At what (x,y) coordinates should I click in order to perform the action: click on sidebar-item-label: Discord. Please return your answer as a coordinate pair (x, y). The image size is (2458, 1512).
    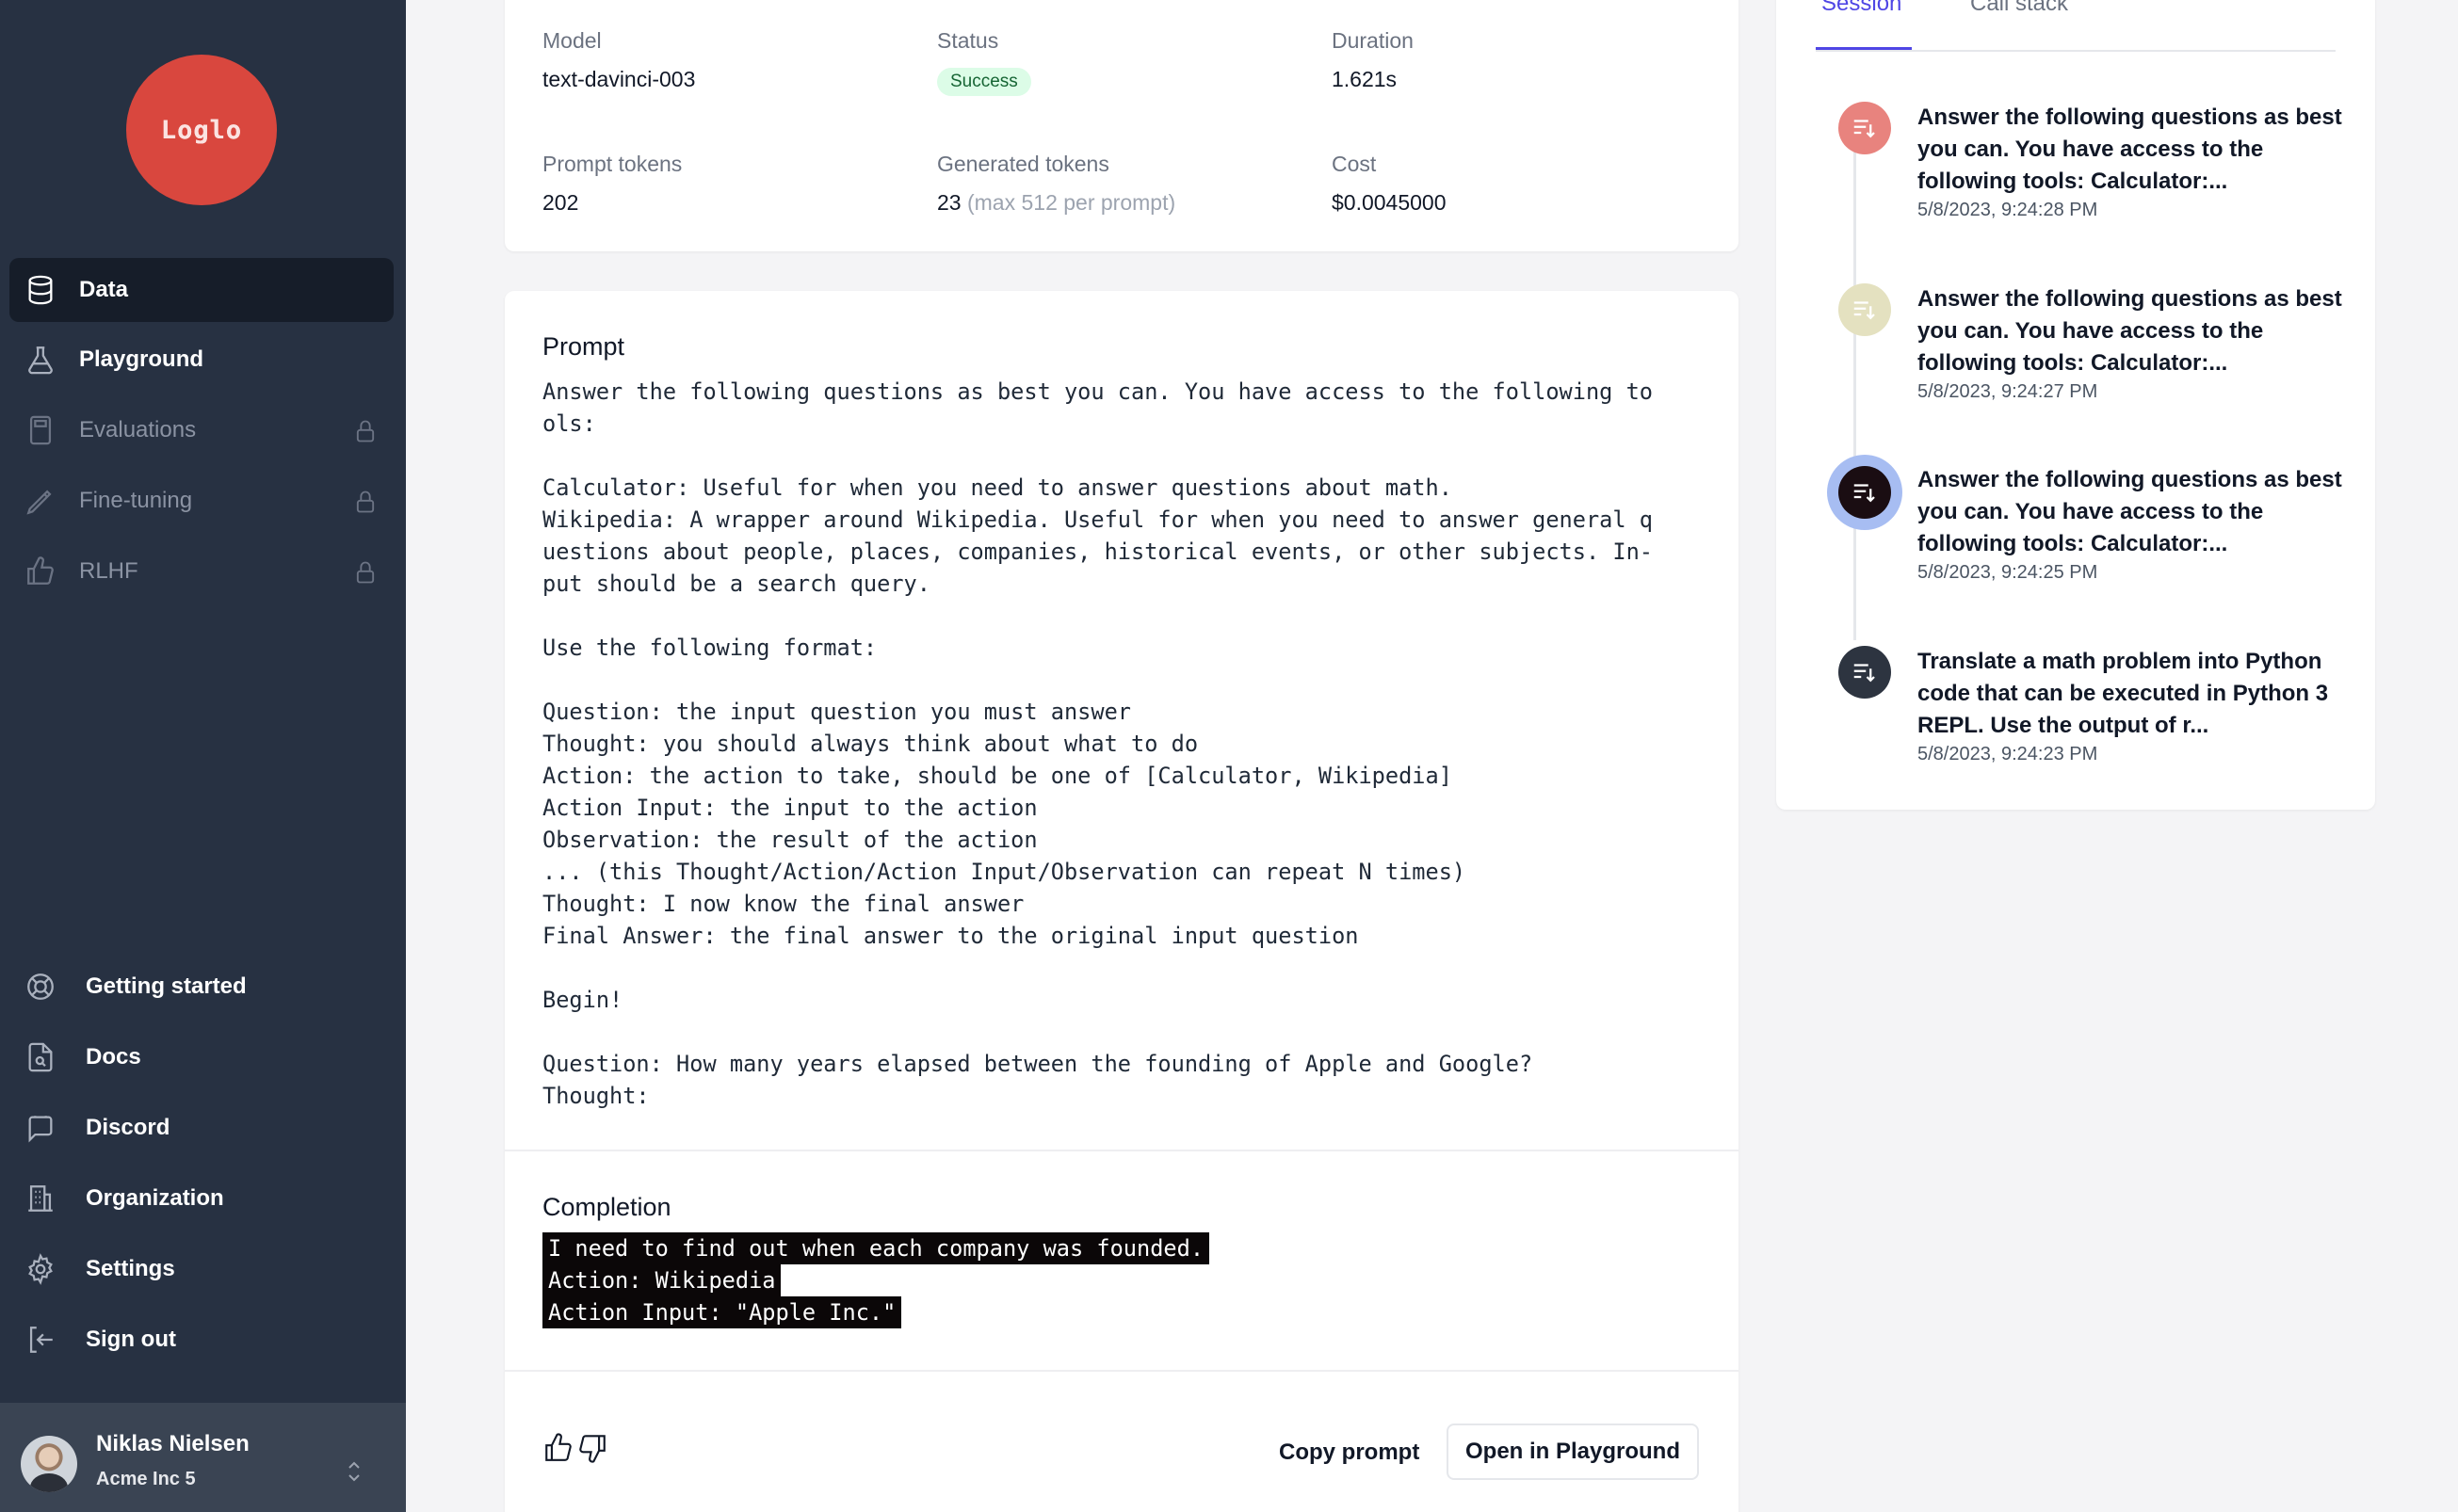
    Looking at the image, I should click on (128, 1127).